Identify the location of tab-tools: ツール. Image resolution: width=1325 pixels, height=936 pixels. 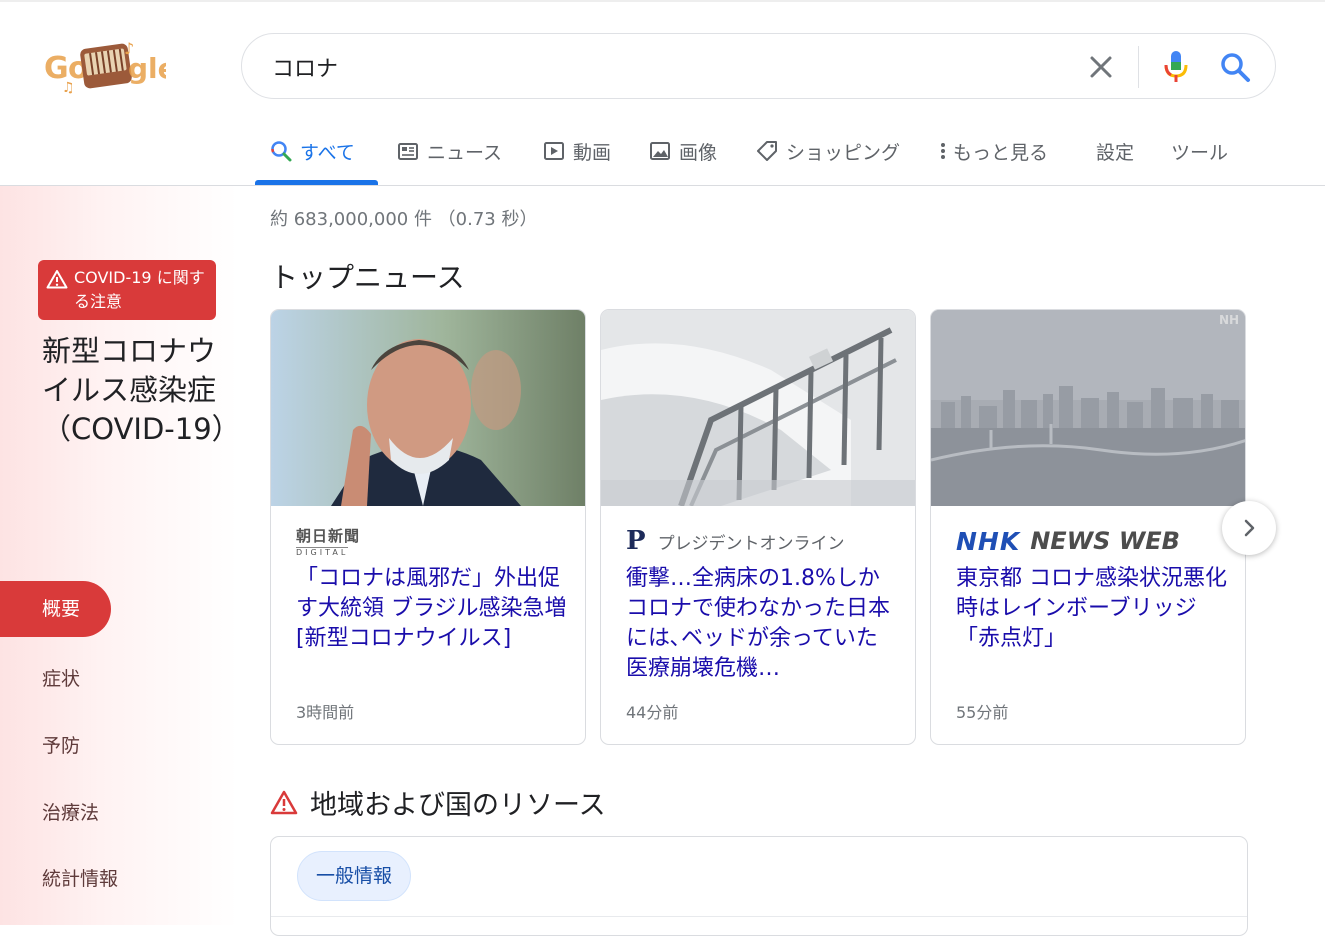
(1199, 151).